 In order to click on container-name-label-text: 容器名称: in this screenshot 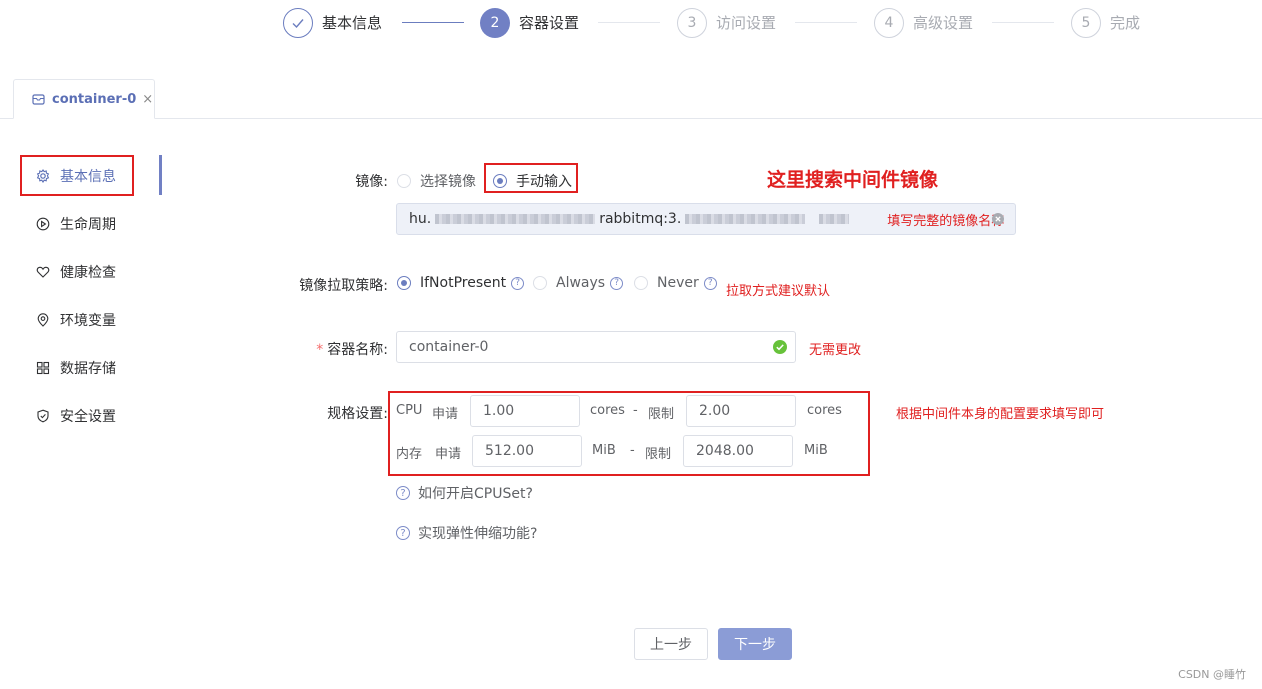, I will do `click(357, 350)`.